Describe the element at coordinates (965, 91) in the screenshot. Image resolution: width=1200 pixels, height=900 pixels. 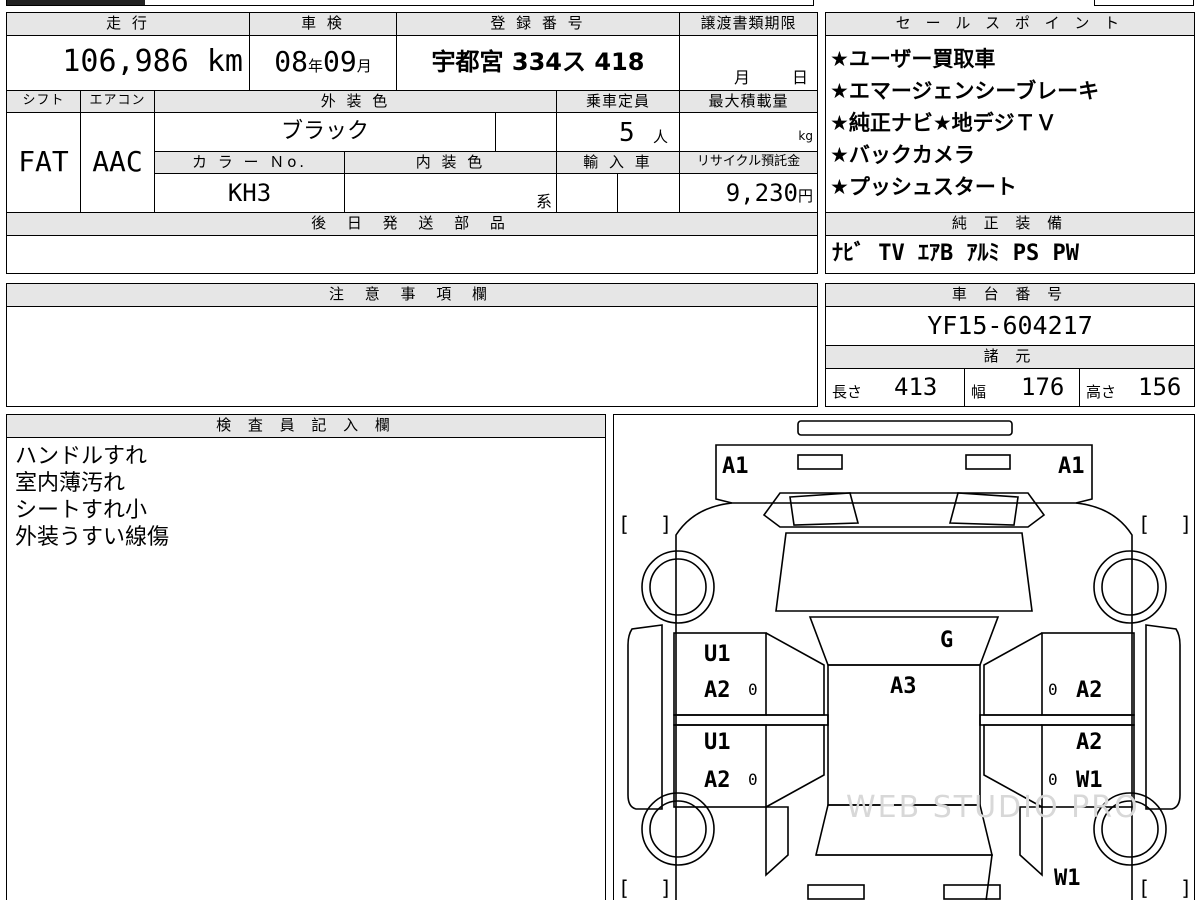
I see `sales-point-item: ★エマージェンシーブレーキ` at that location.